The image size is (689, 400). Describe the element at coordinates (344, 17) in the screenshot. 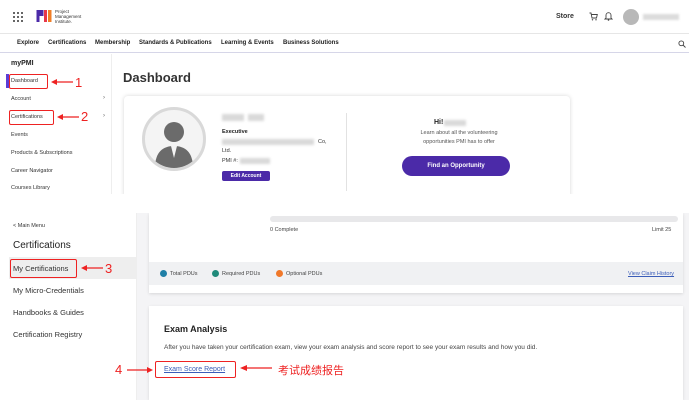

I see `site-header: Project Management Institute. Store` at that location.